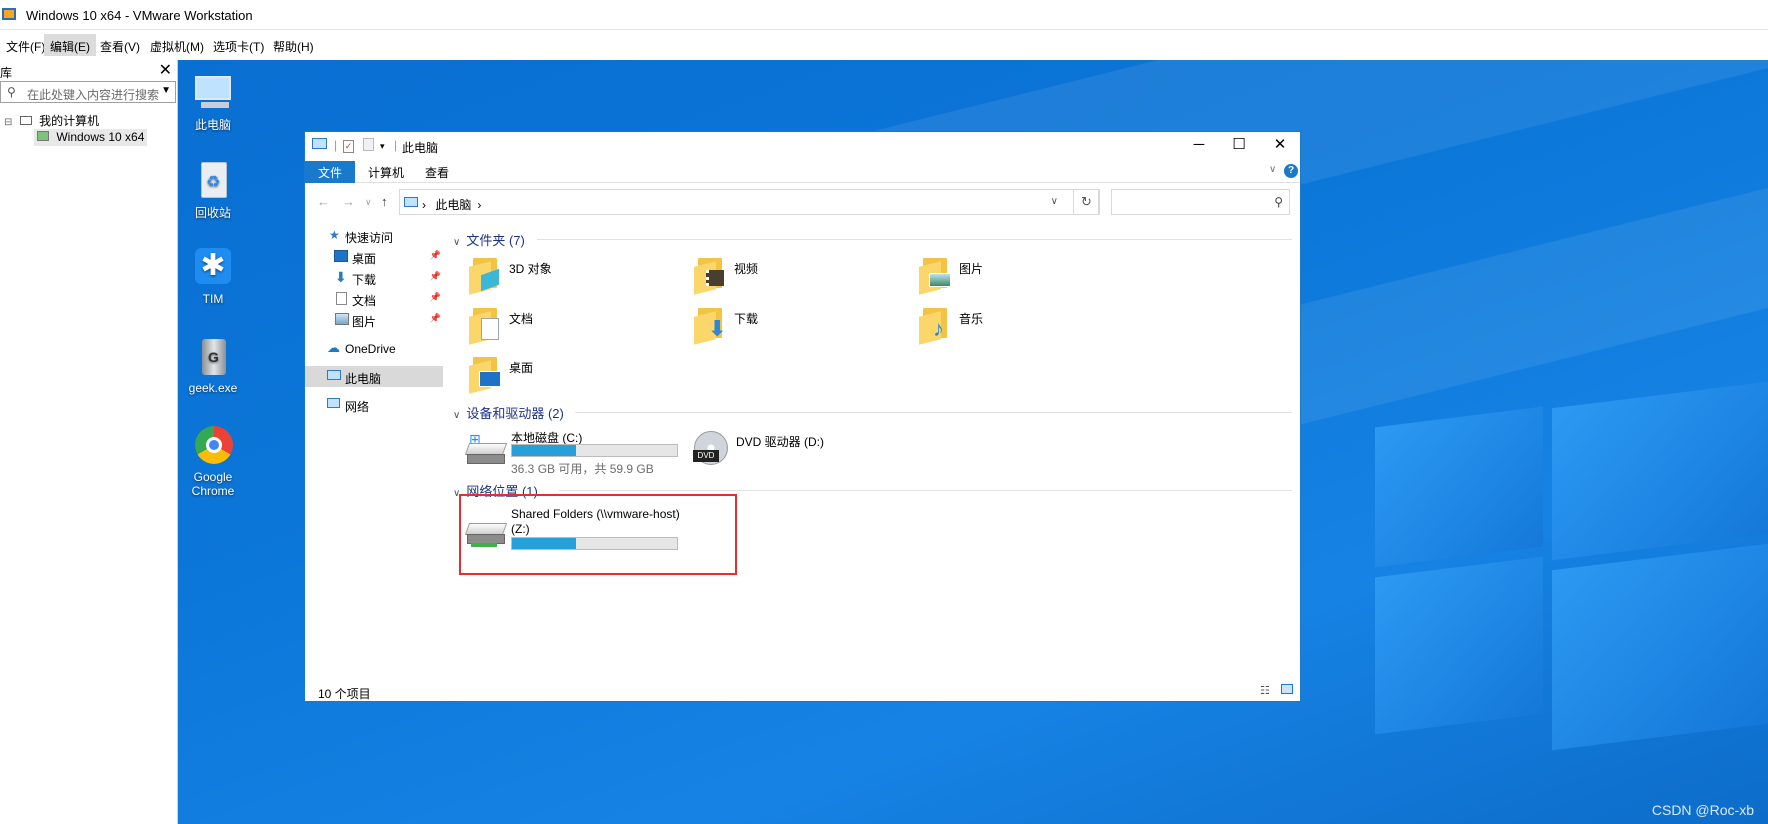 This screenshot has width=1768, height=824. I want to click on desktop-icon-label: geek.exe, so click(213, 388).